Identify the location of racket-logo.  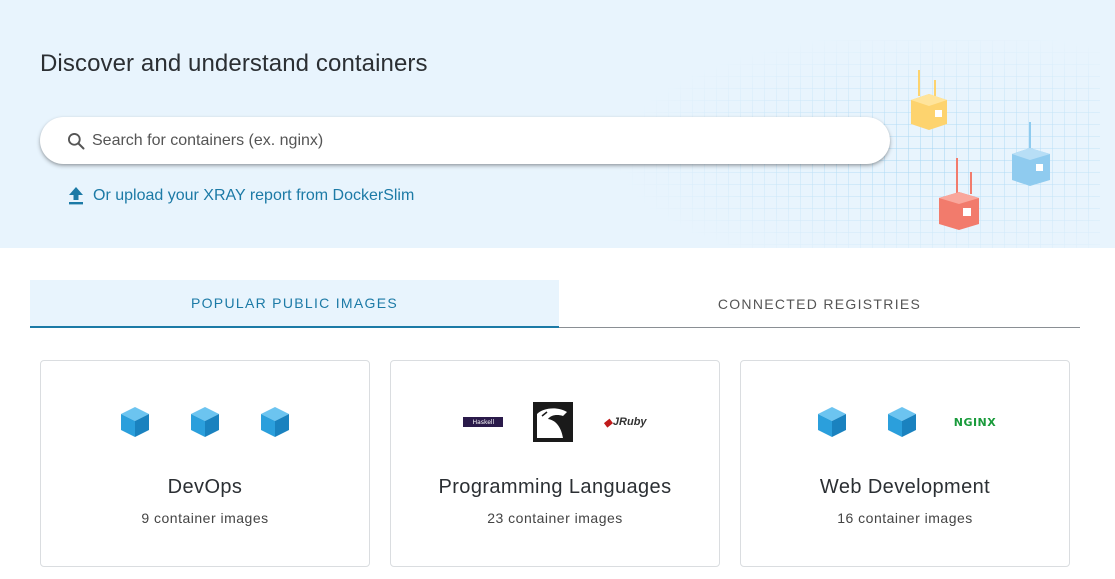
(553, 422).